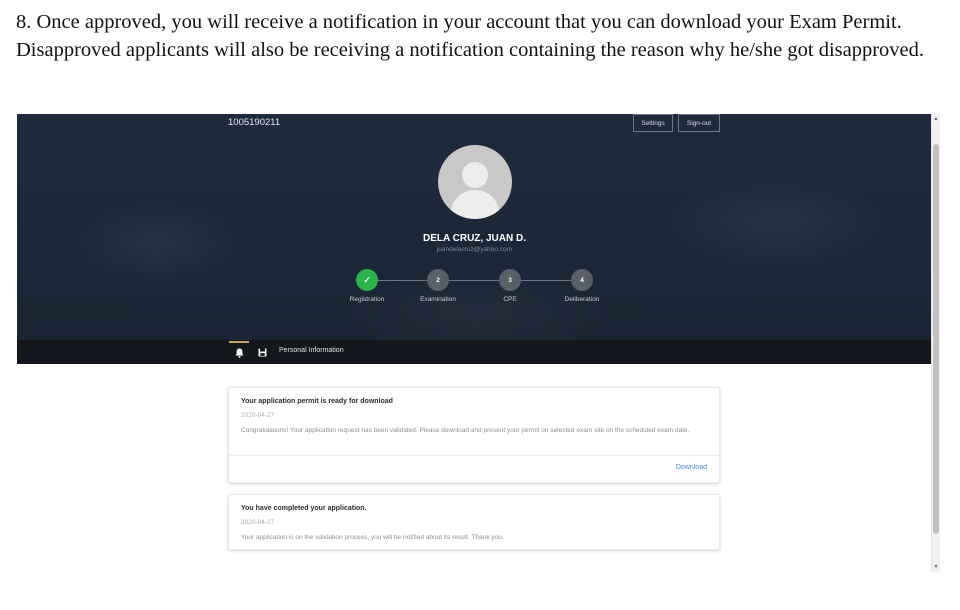  I want to click on user-email: juandelacruz@yahoo.com, so click(474, 249).